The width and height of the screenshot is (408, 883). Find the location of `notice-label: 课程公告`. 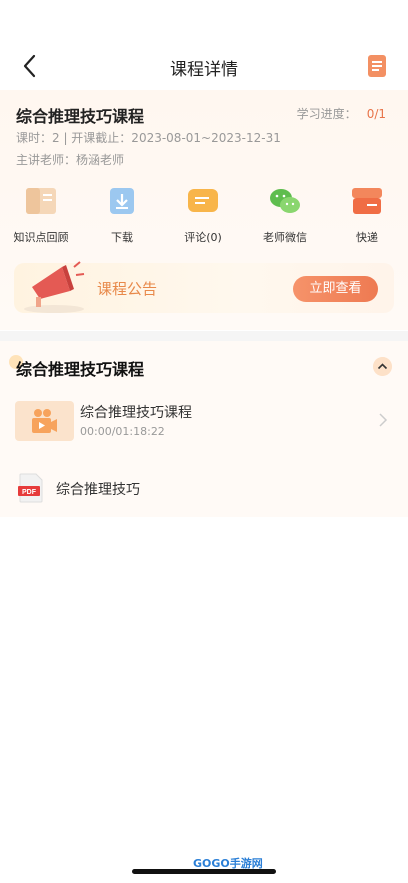

notice-label: 课程公告 is located at coordinates (127, 289).